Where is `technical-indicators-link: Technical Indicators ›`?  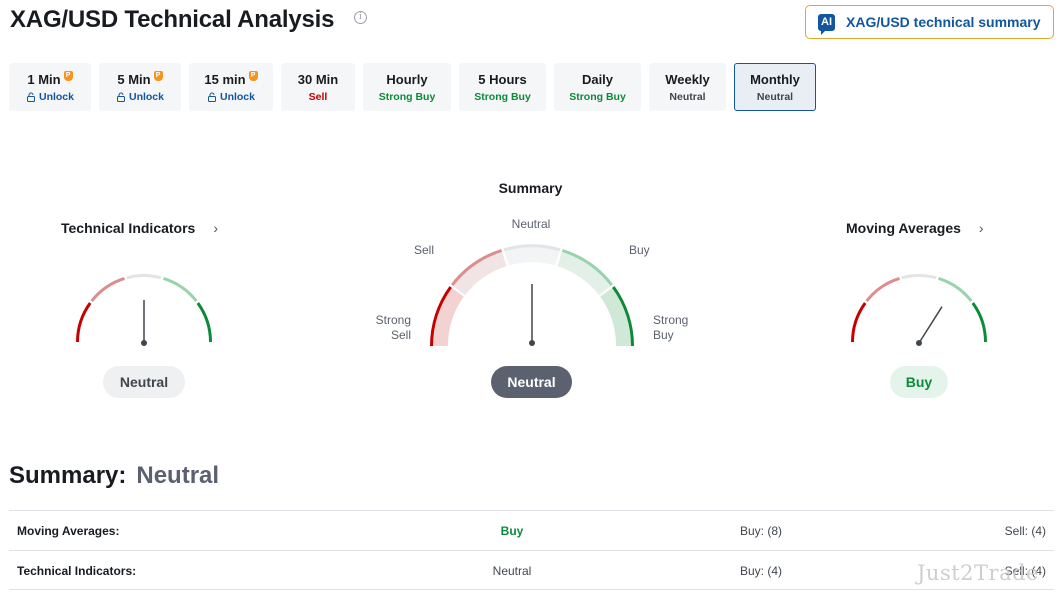
technical-indicators-link: Technical Indicators › is located at coordinates (139, 228).